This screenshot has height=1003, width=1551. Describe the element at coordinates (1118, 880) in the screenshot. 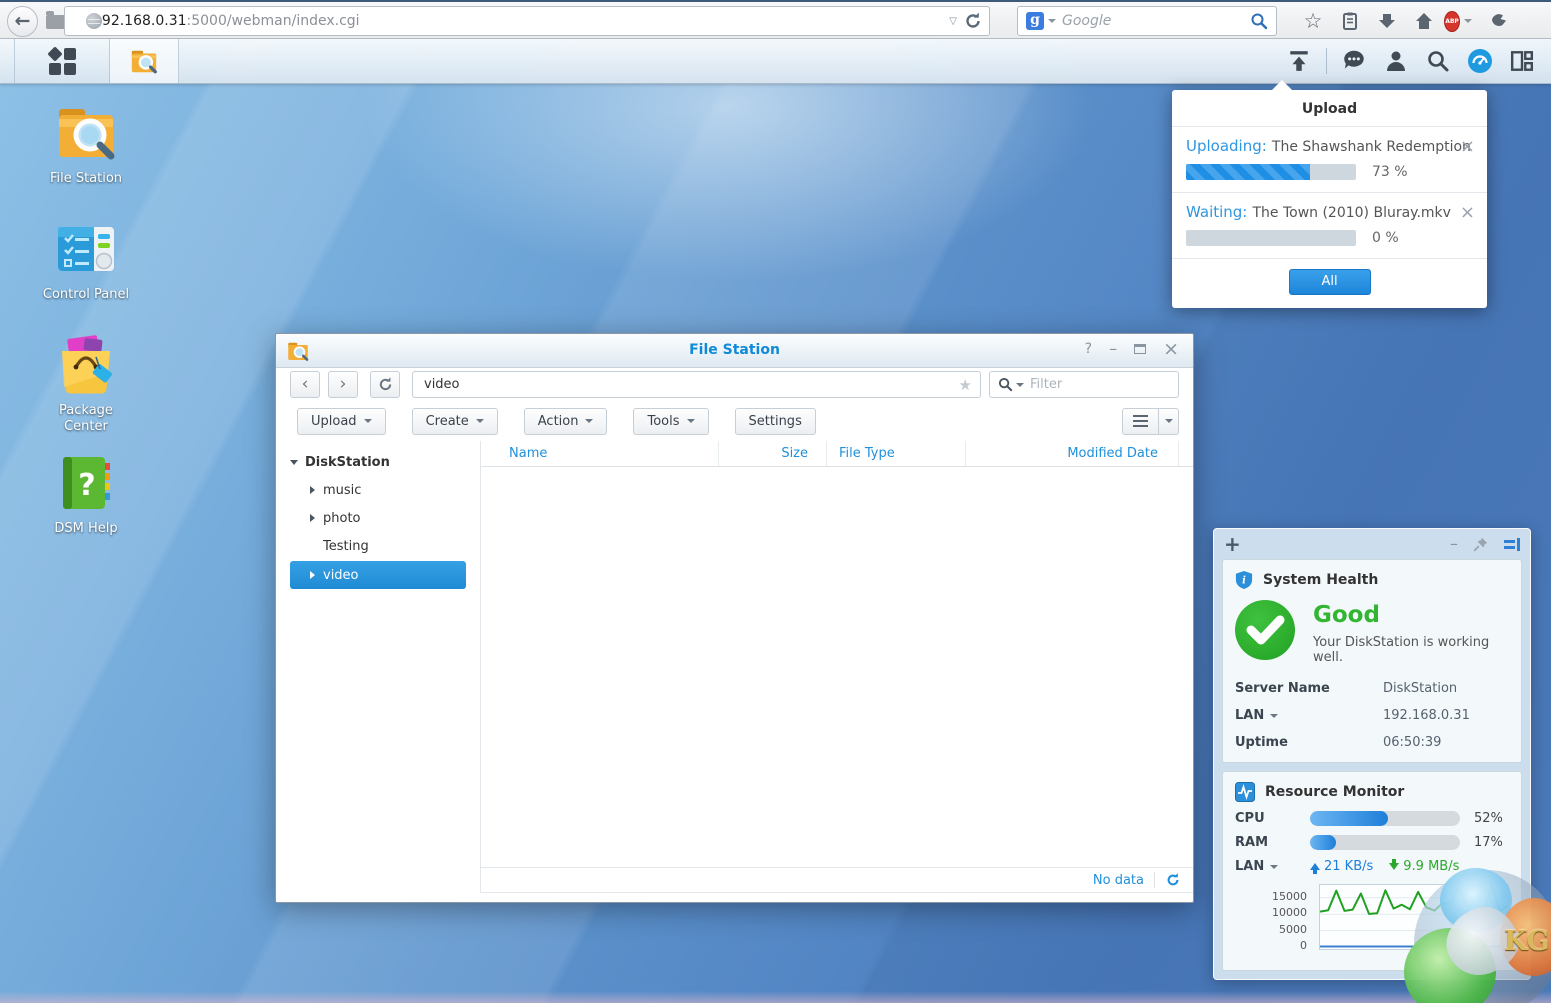

I see `status-text: No data` at that location.